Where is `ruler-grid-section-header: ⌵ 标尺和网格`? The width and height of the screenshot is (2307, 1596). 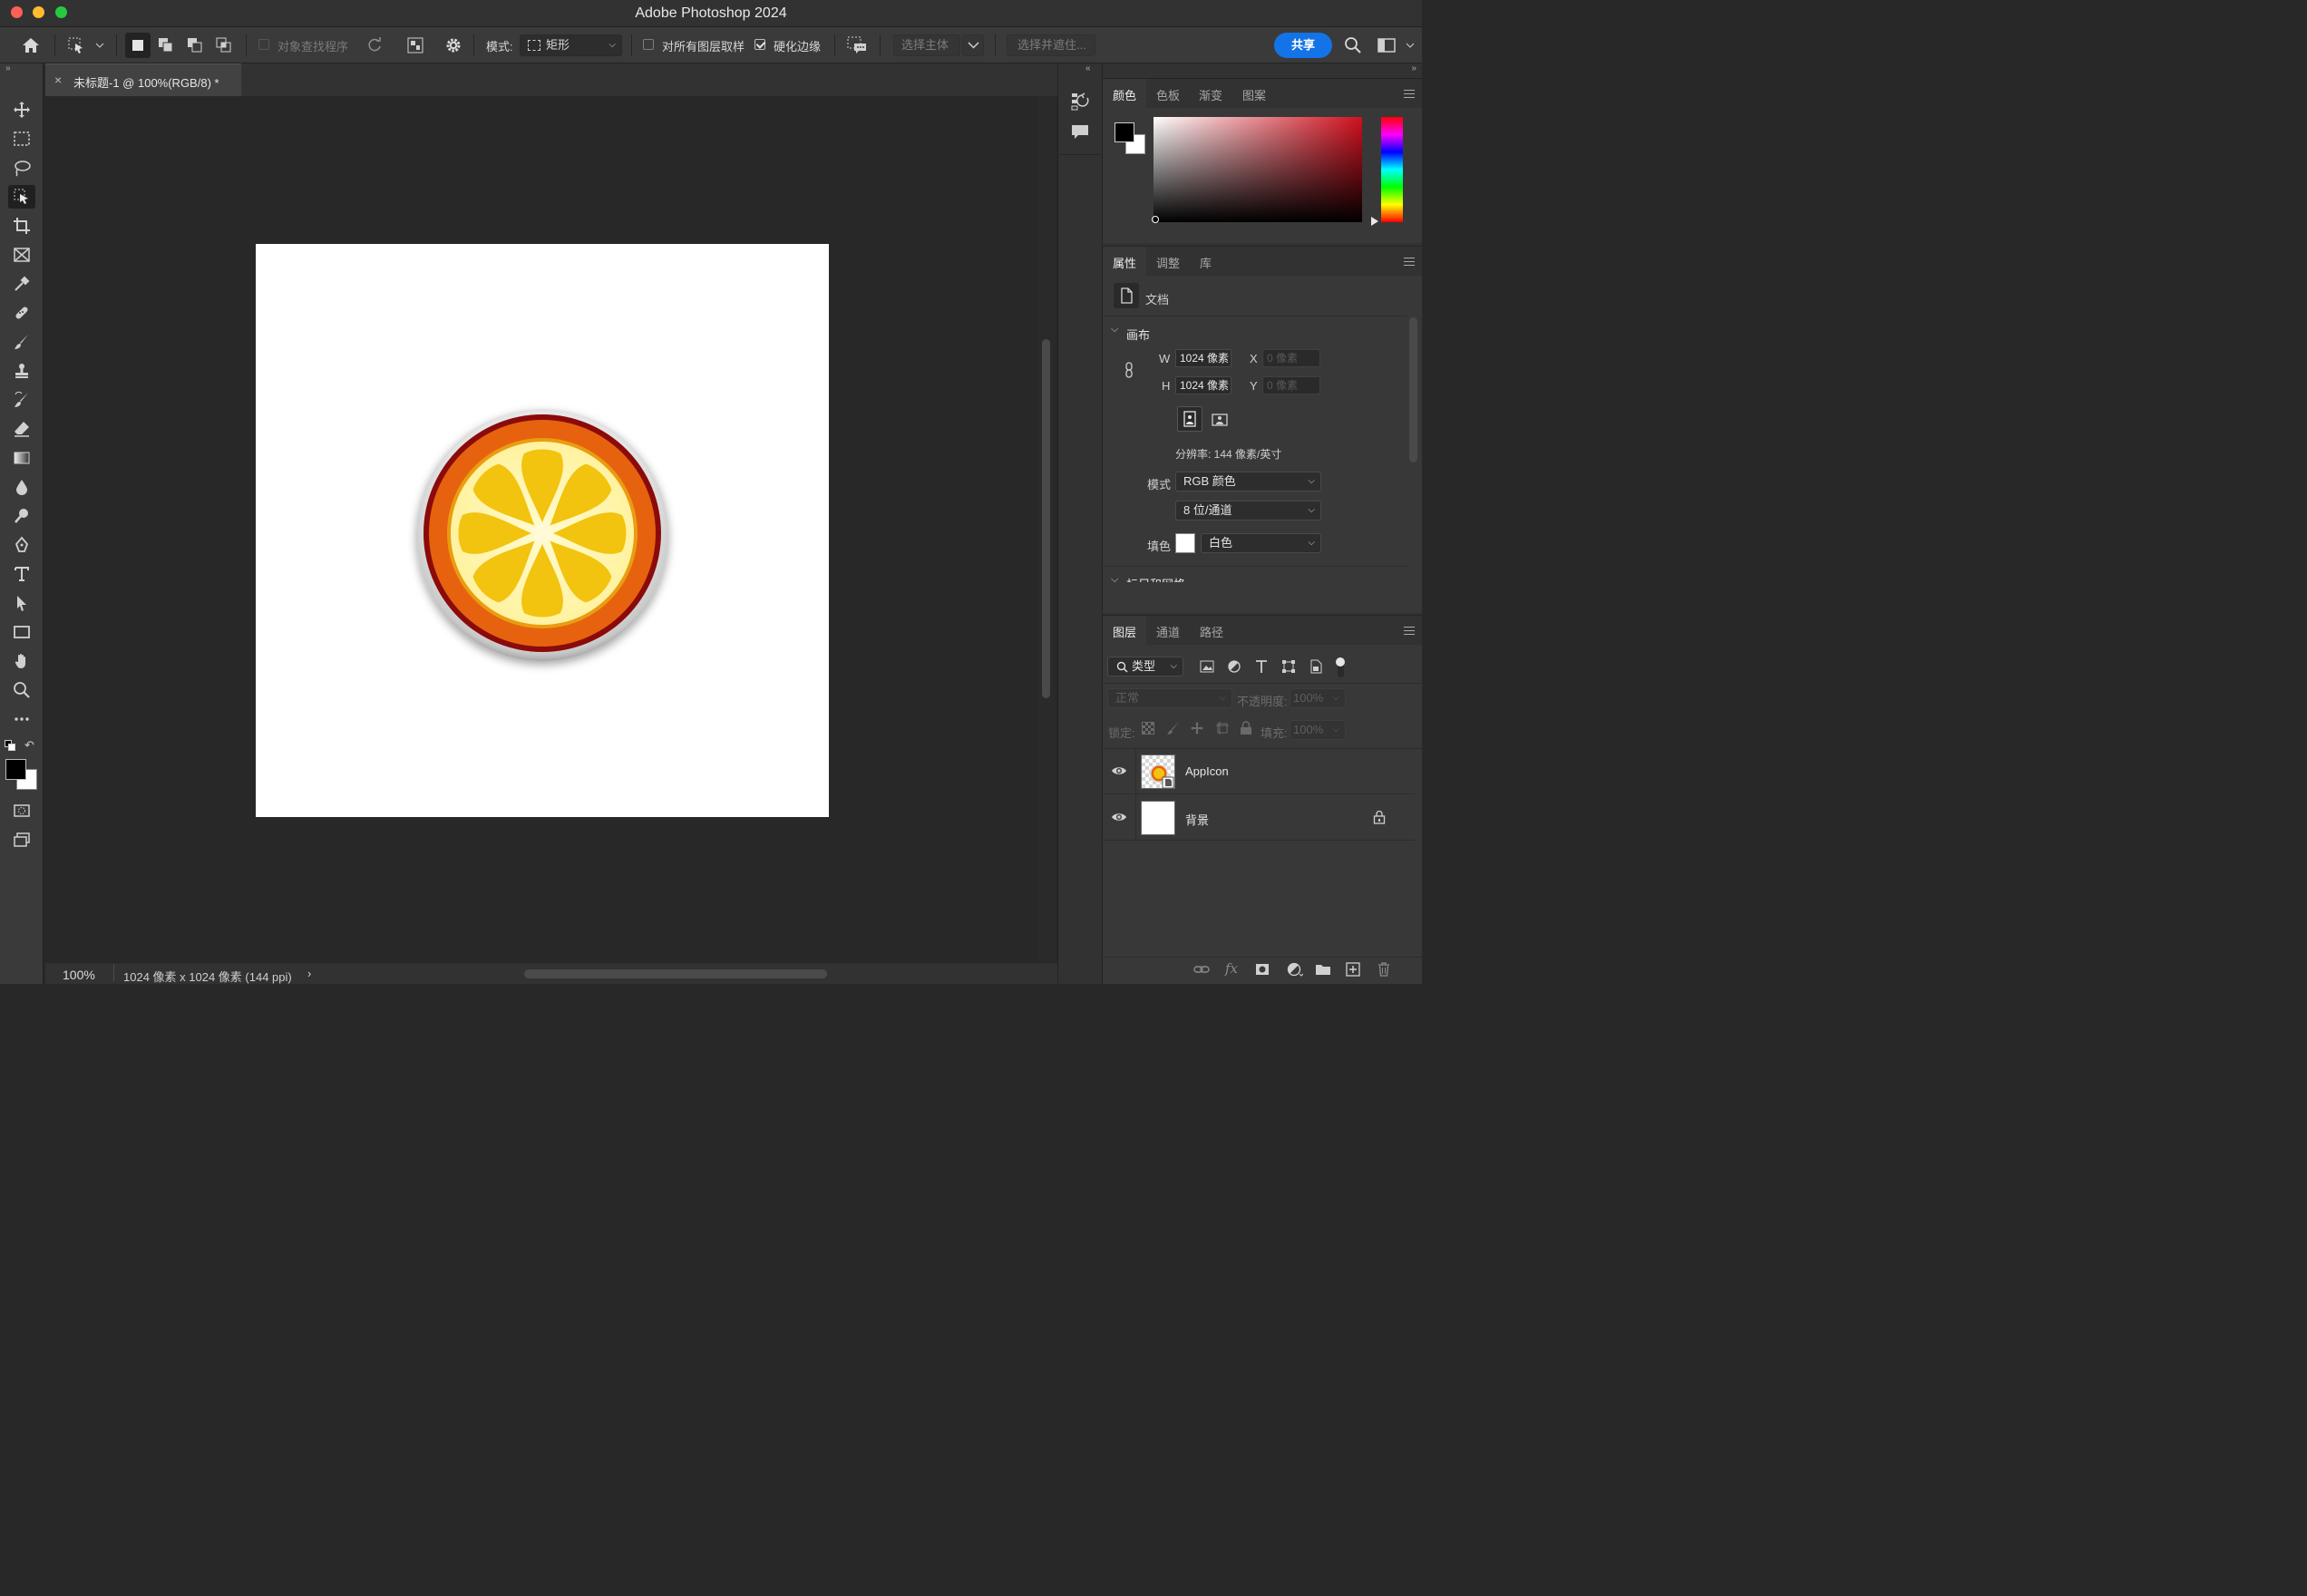 ruler-grid-section-header: ⌵ 标尺和网格 is located at coordinates (1255, 576).